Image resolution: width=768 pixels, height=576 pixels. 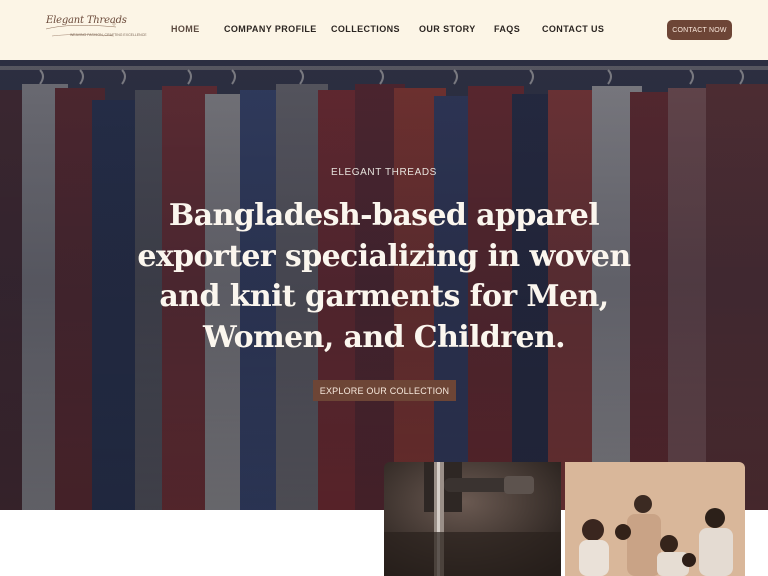 What do you see at coordinates (108, 35) in the screenshot?
I see `logo-tagline: WEAVING FASHION, CRAFTING EXCELLENCE` at bounding box center [108, 35].